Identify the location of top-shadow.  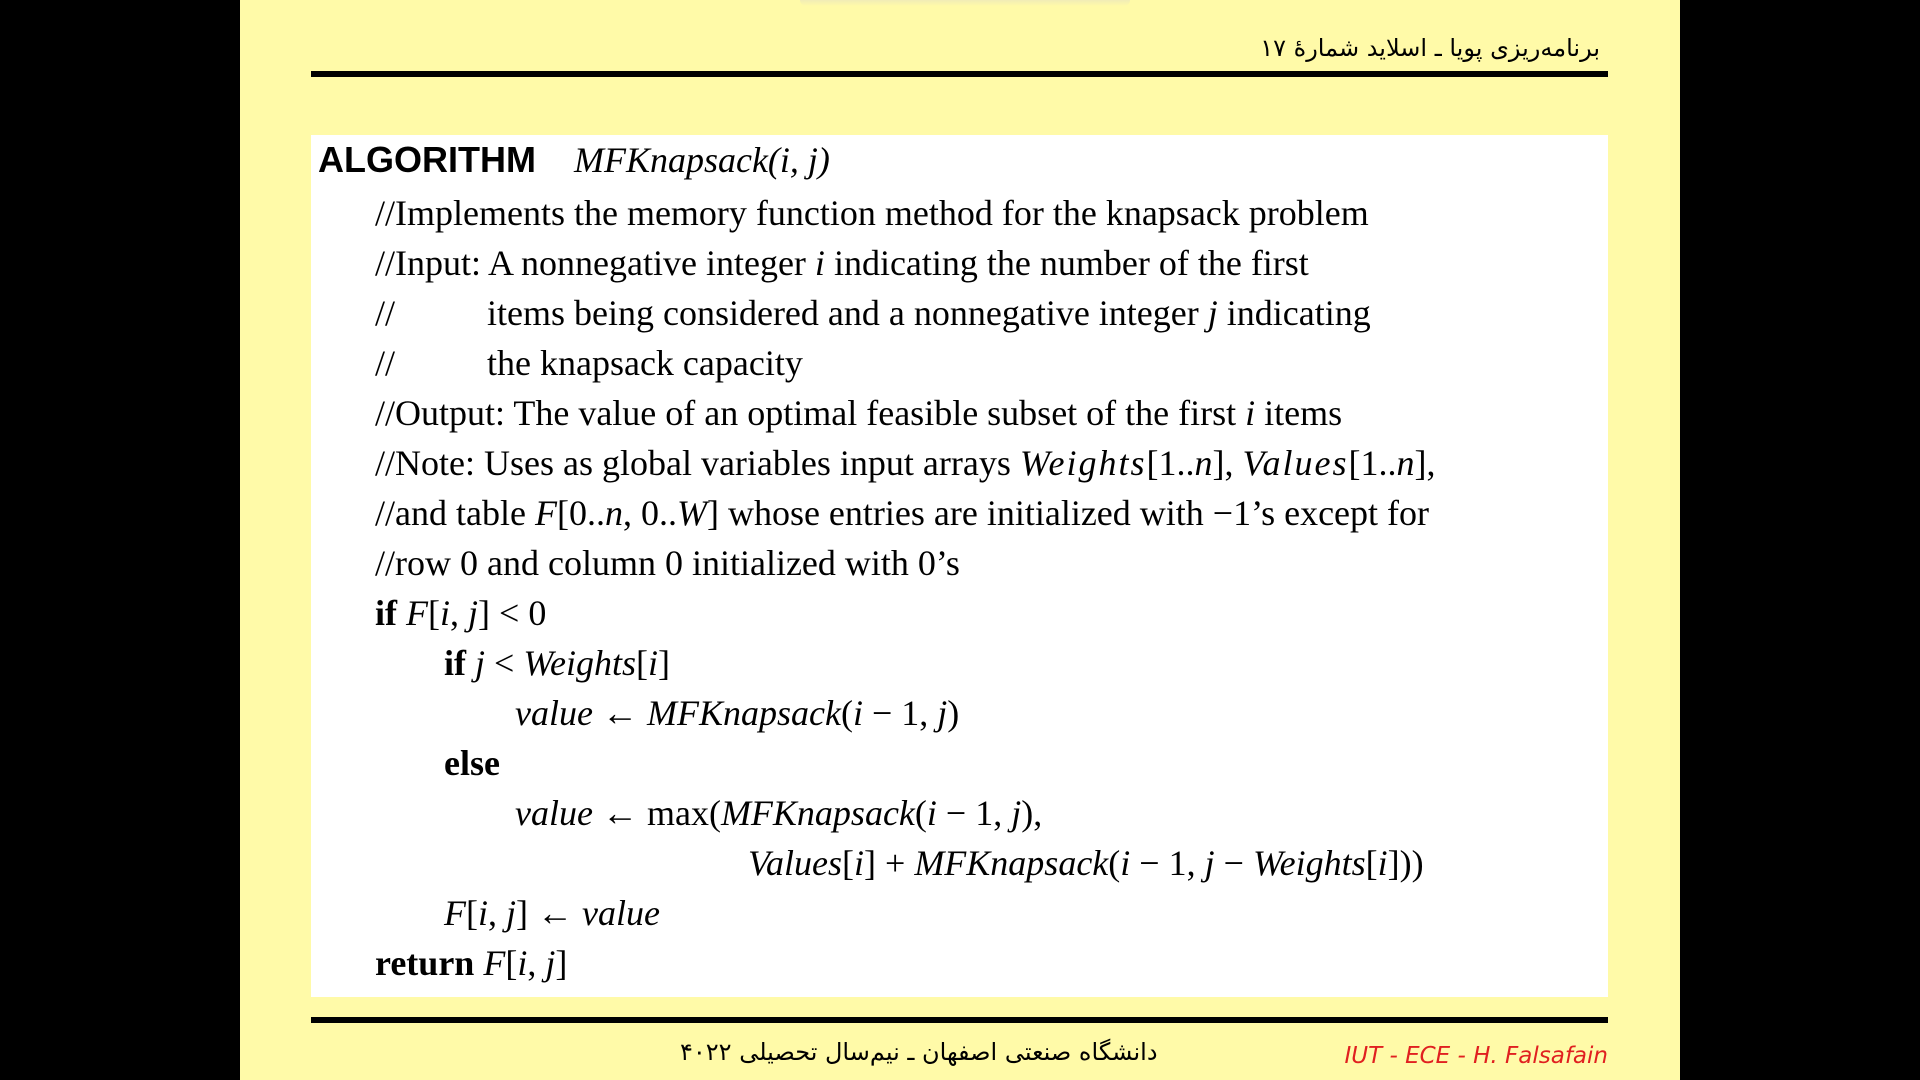
(965, 3).